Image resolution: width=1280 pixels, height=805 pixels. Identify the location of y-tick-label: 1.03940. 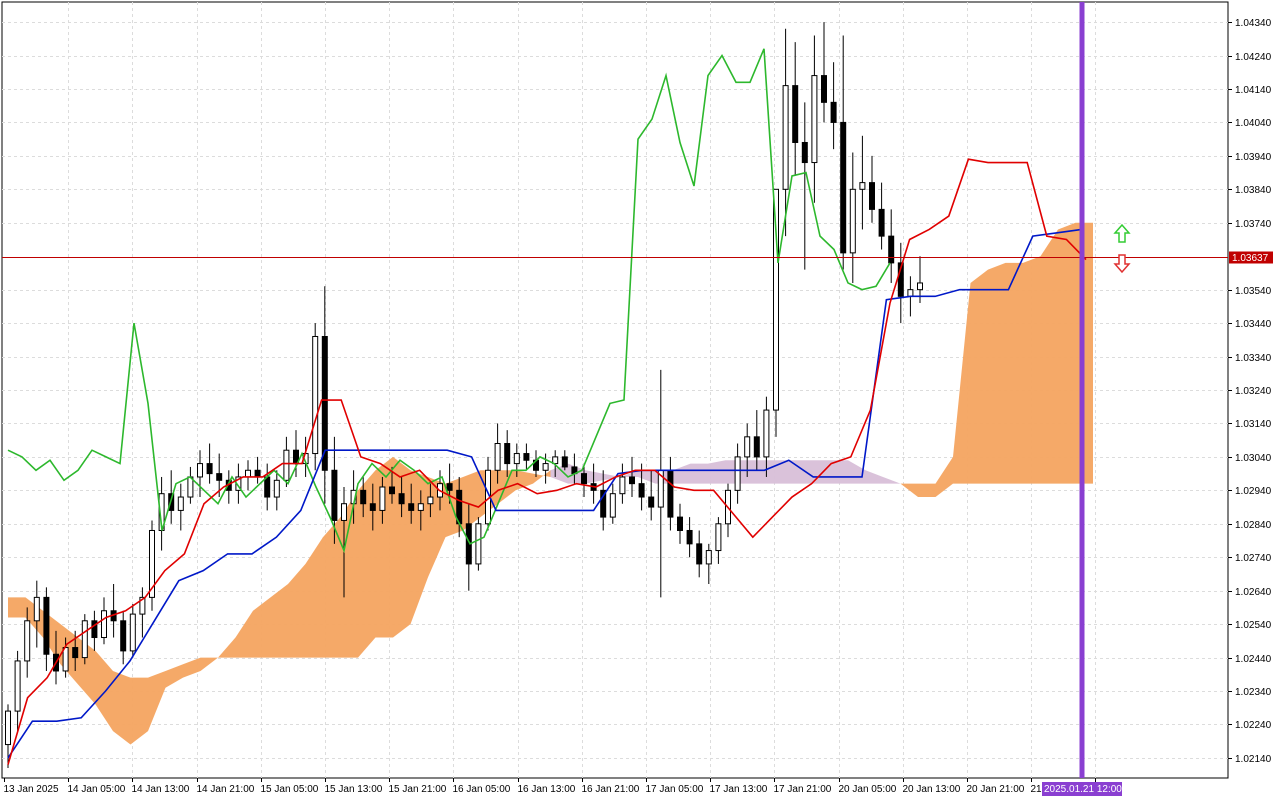
(1253, 157).